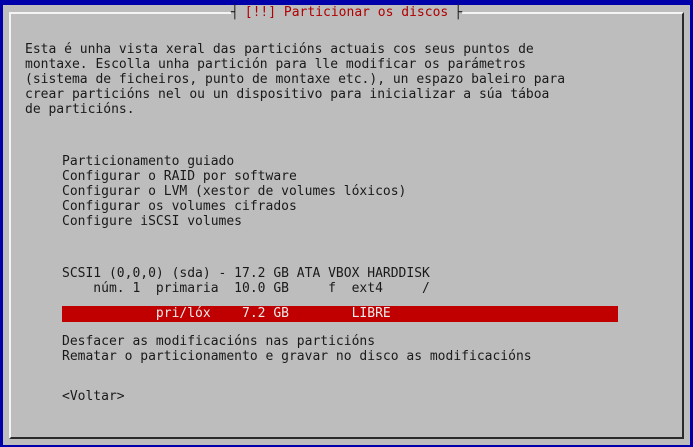  What do you see at coordinates (148, 161) in the screenshot?
I see `menu-item-guided-partitioning: Particionamento guiado` at bounding box center [148, 161].